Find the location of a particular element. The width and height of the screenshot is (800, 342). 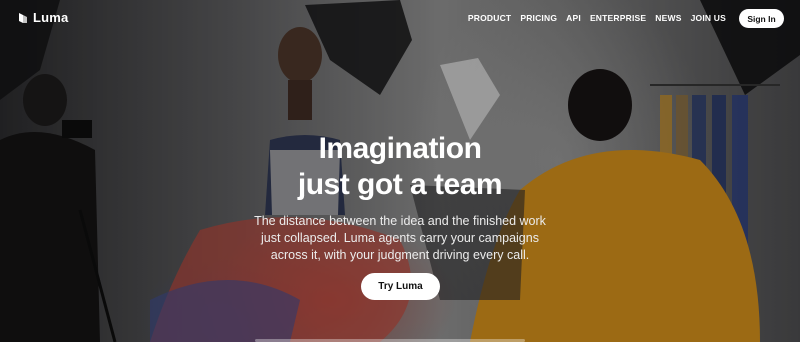

nav-item-api: API is located at coordinates (573, 18).